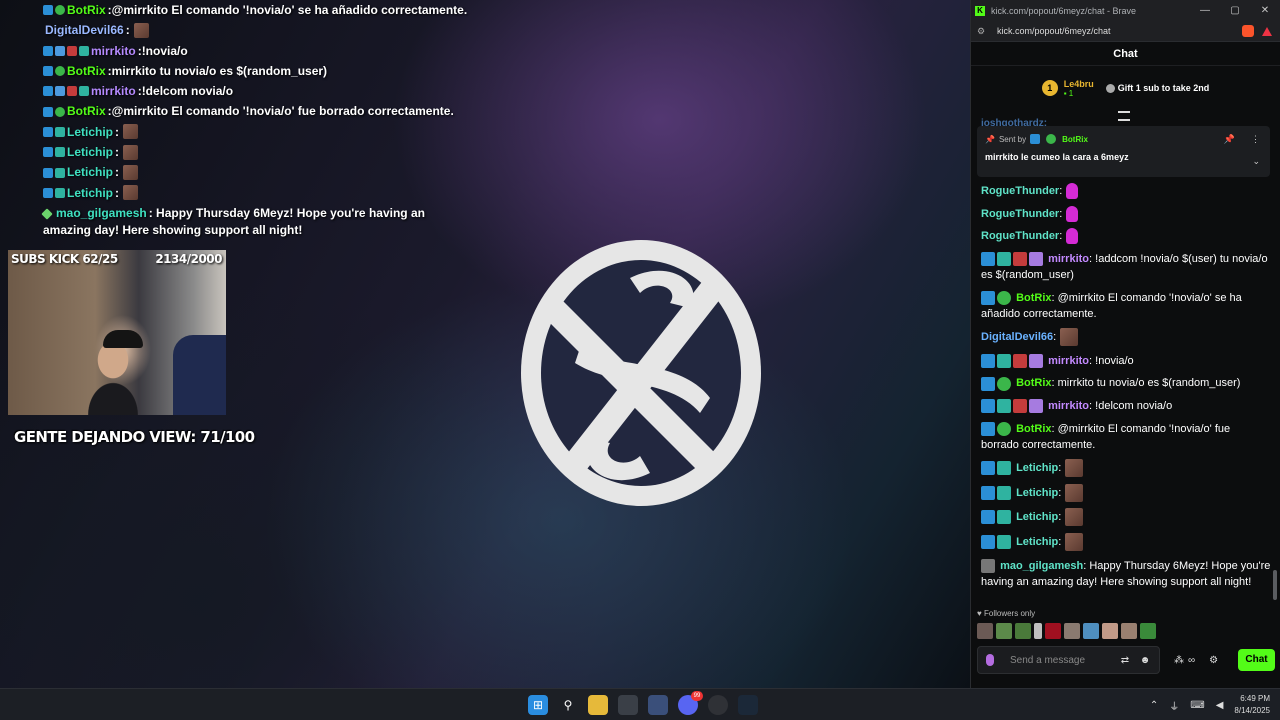 Image resolution: width=1280 pixels, height=720 pixels. What do you see at coordinates (117, 332) in the screenshot?
I see `webcam-feed: SUBS KICK 62/25 2134/2000` at bounding box center [117, 332].